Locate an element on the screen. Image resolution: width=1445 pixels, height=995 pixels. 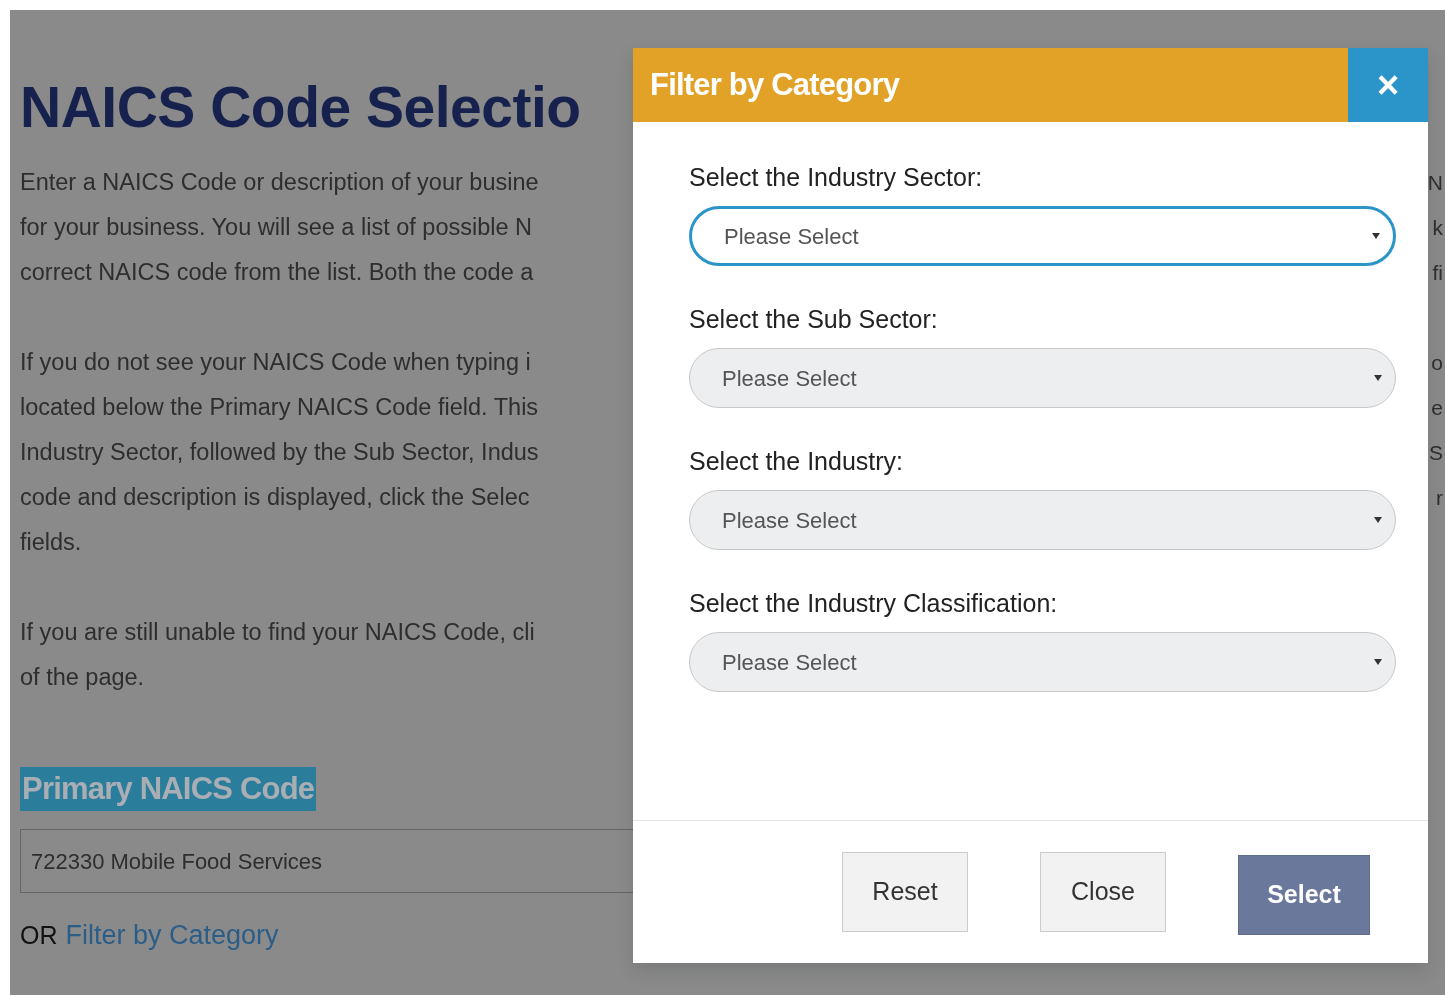
text-line: S is located at coordinates (1436, 453).